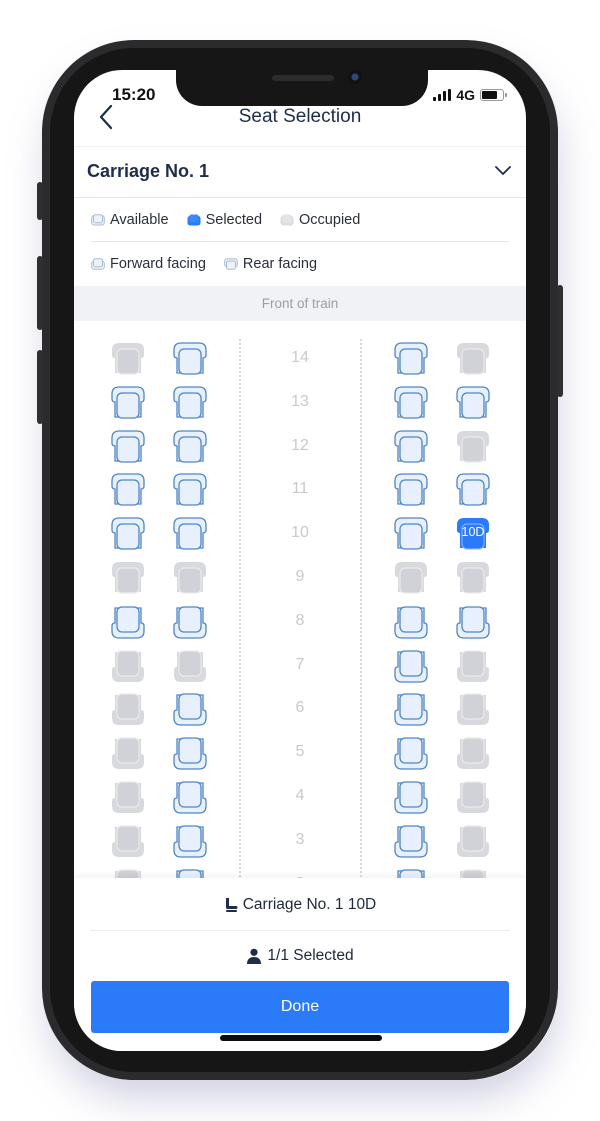  I want to click on selected-seat-label: 10D, so click(473, 532).